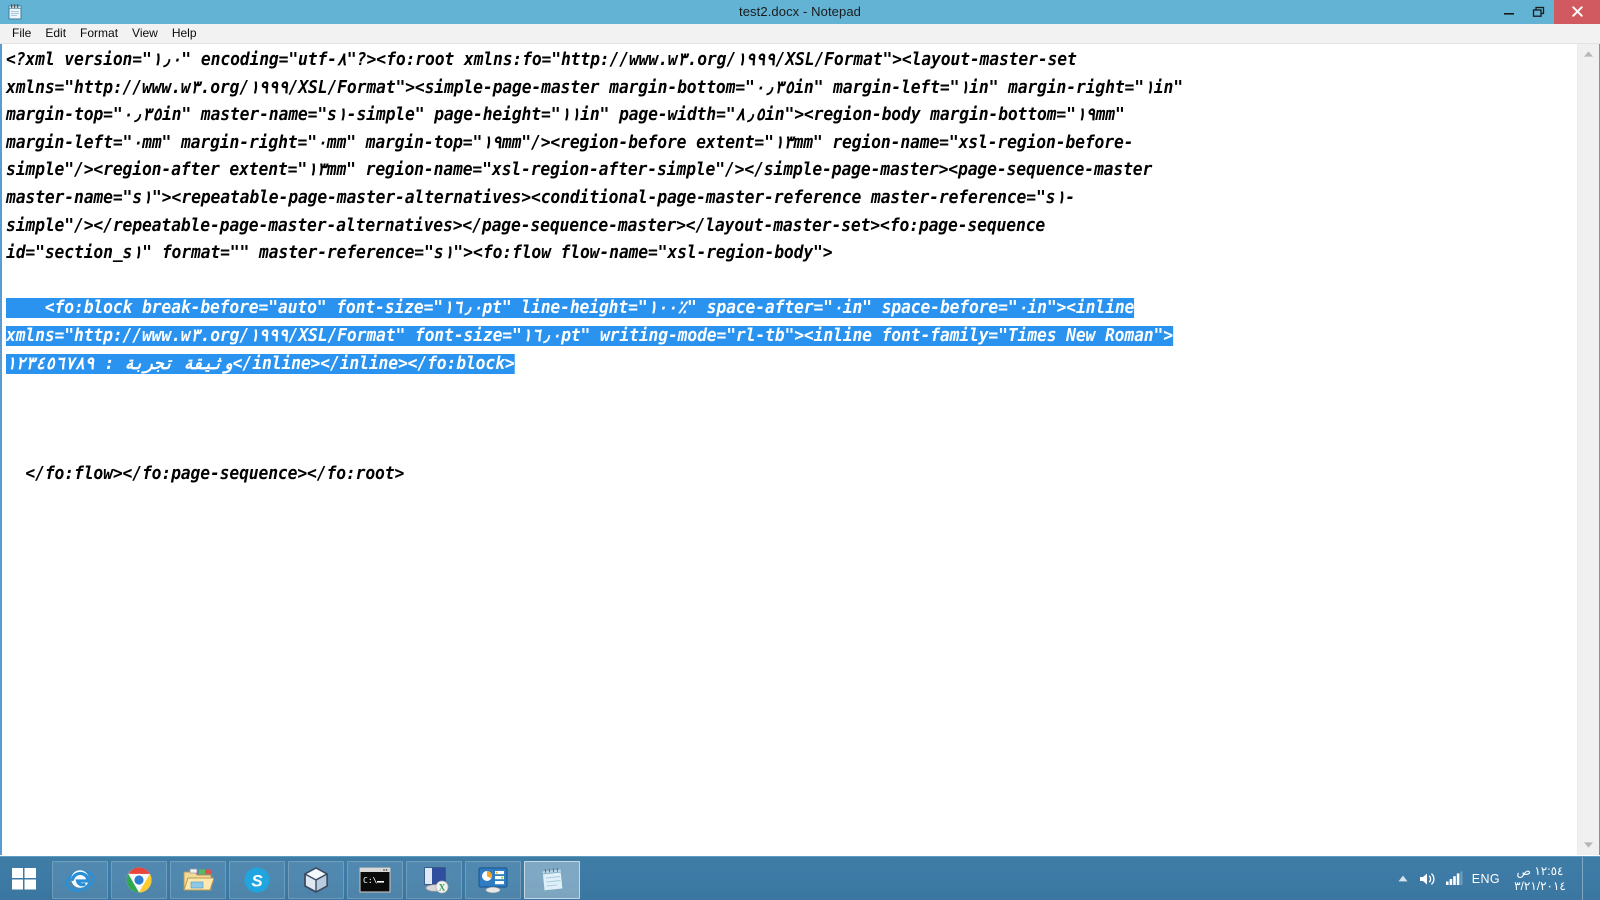  Describe the element at coordinates (1509, 12) in the screenshot. I see `minimize-button` at that location.